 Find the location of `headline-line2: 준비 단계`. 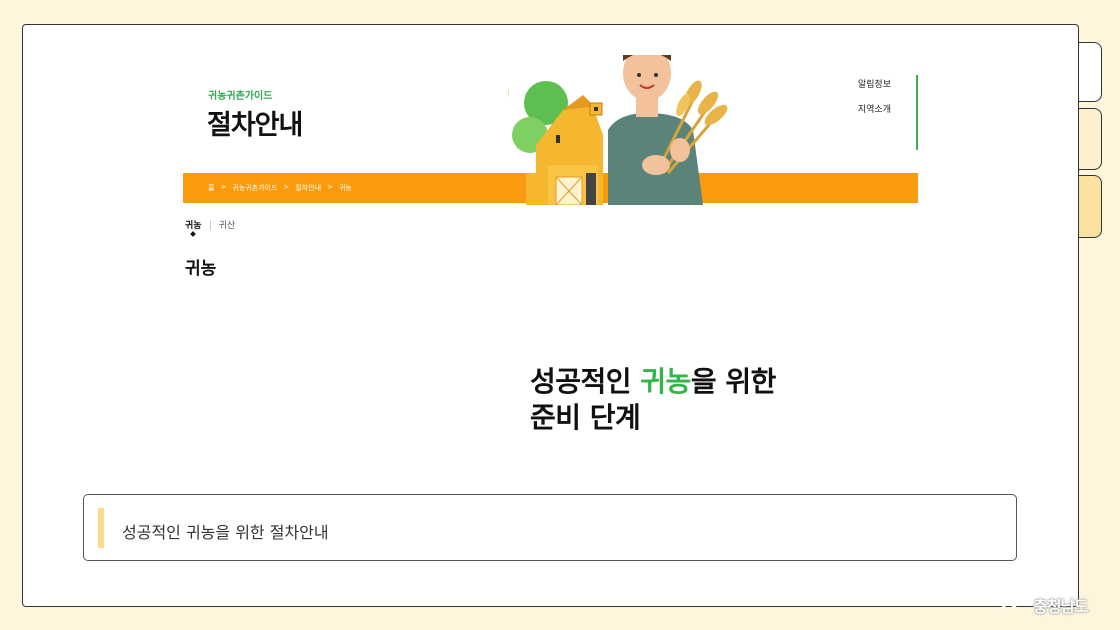

headline-line2: 준비 단계 is located at coordinates (585, 417).